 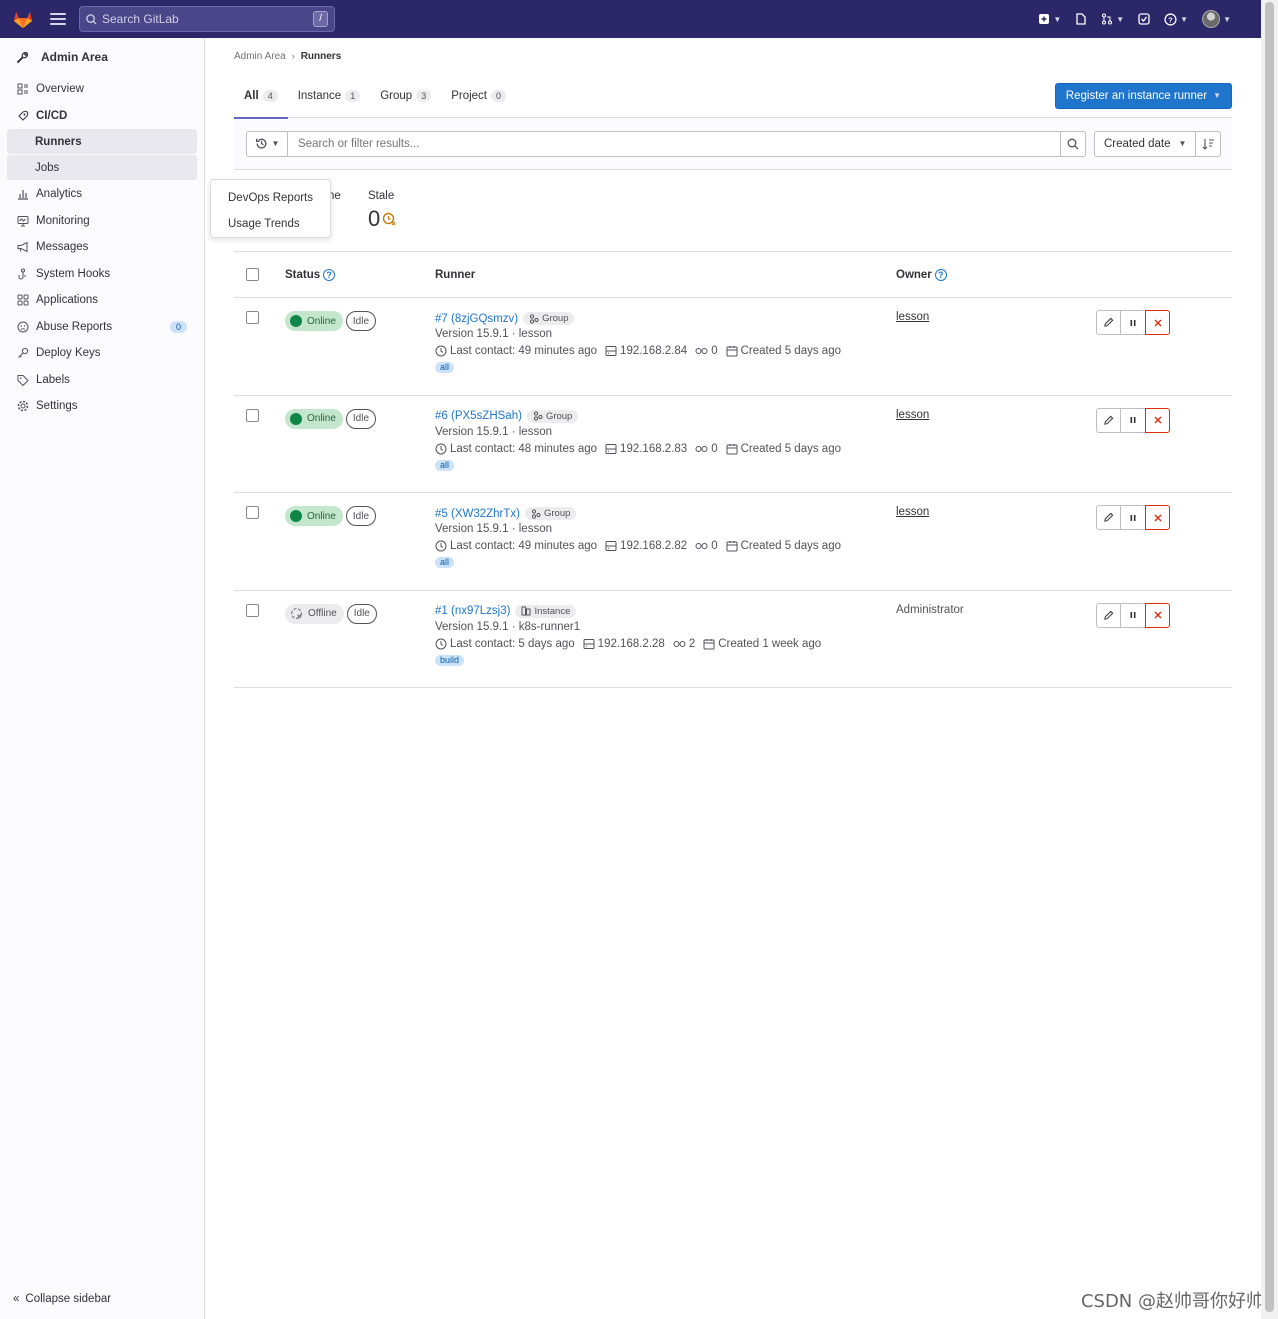 I want to click on sort-direction-button, so click(x=1209, y=143).